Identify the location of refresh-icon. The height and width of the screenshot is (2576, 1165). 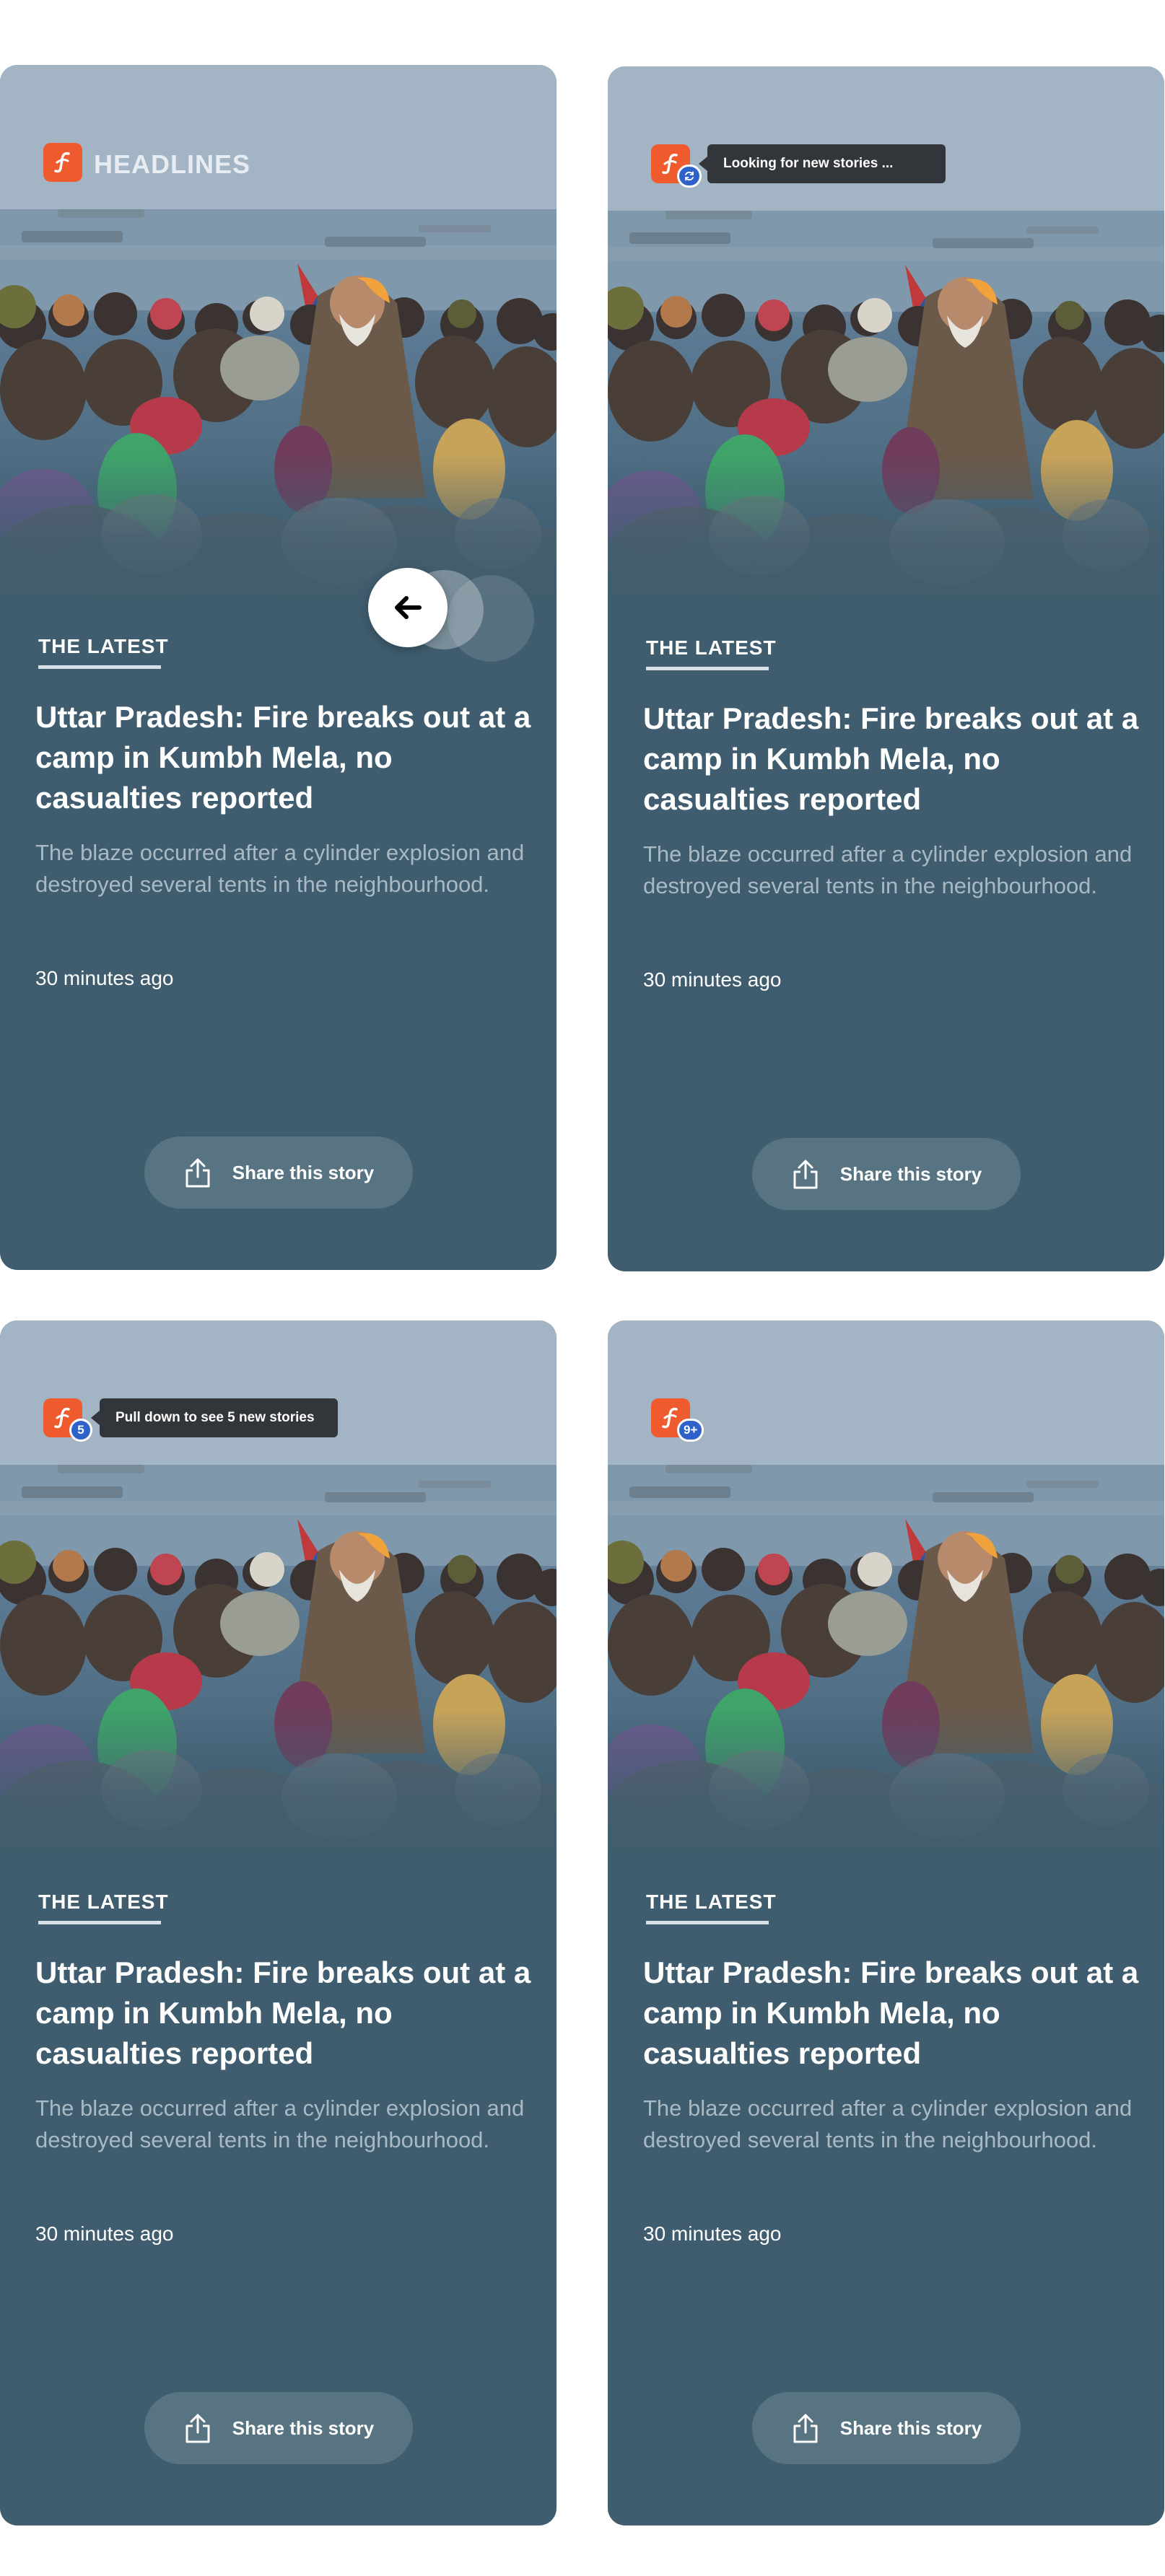
(689, 176).